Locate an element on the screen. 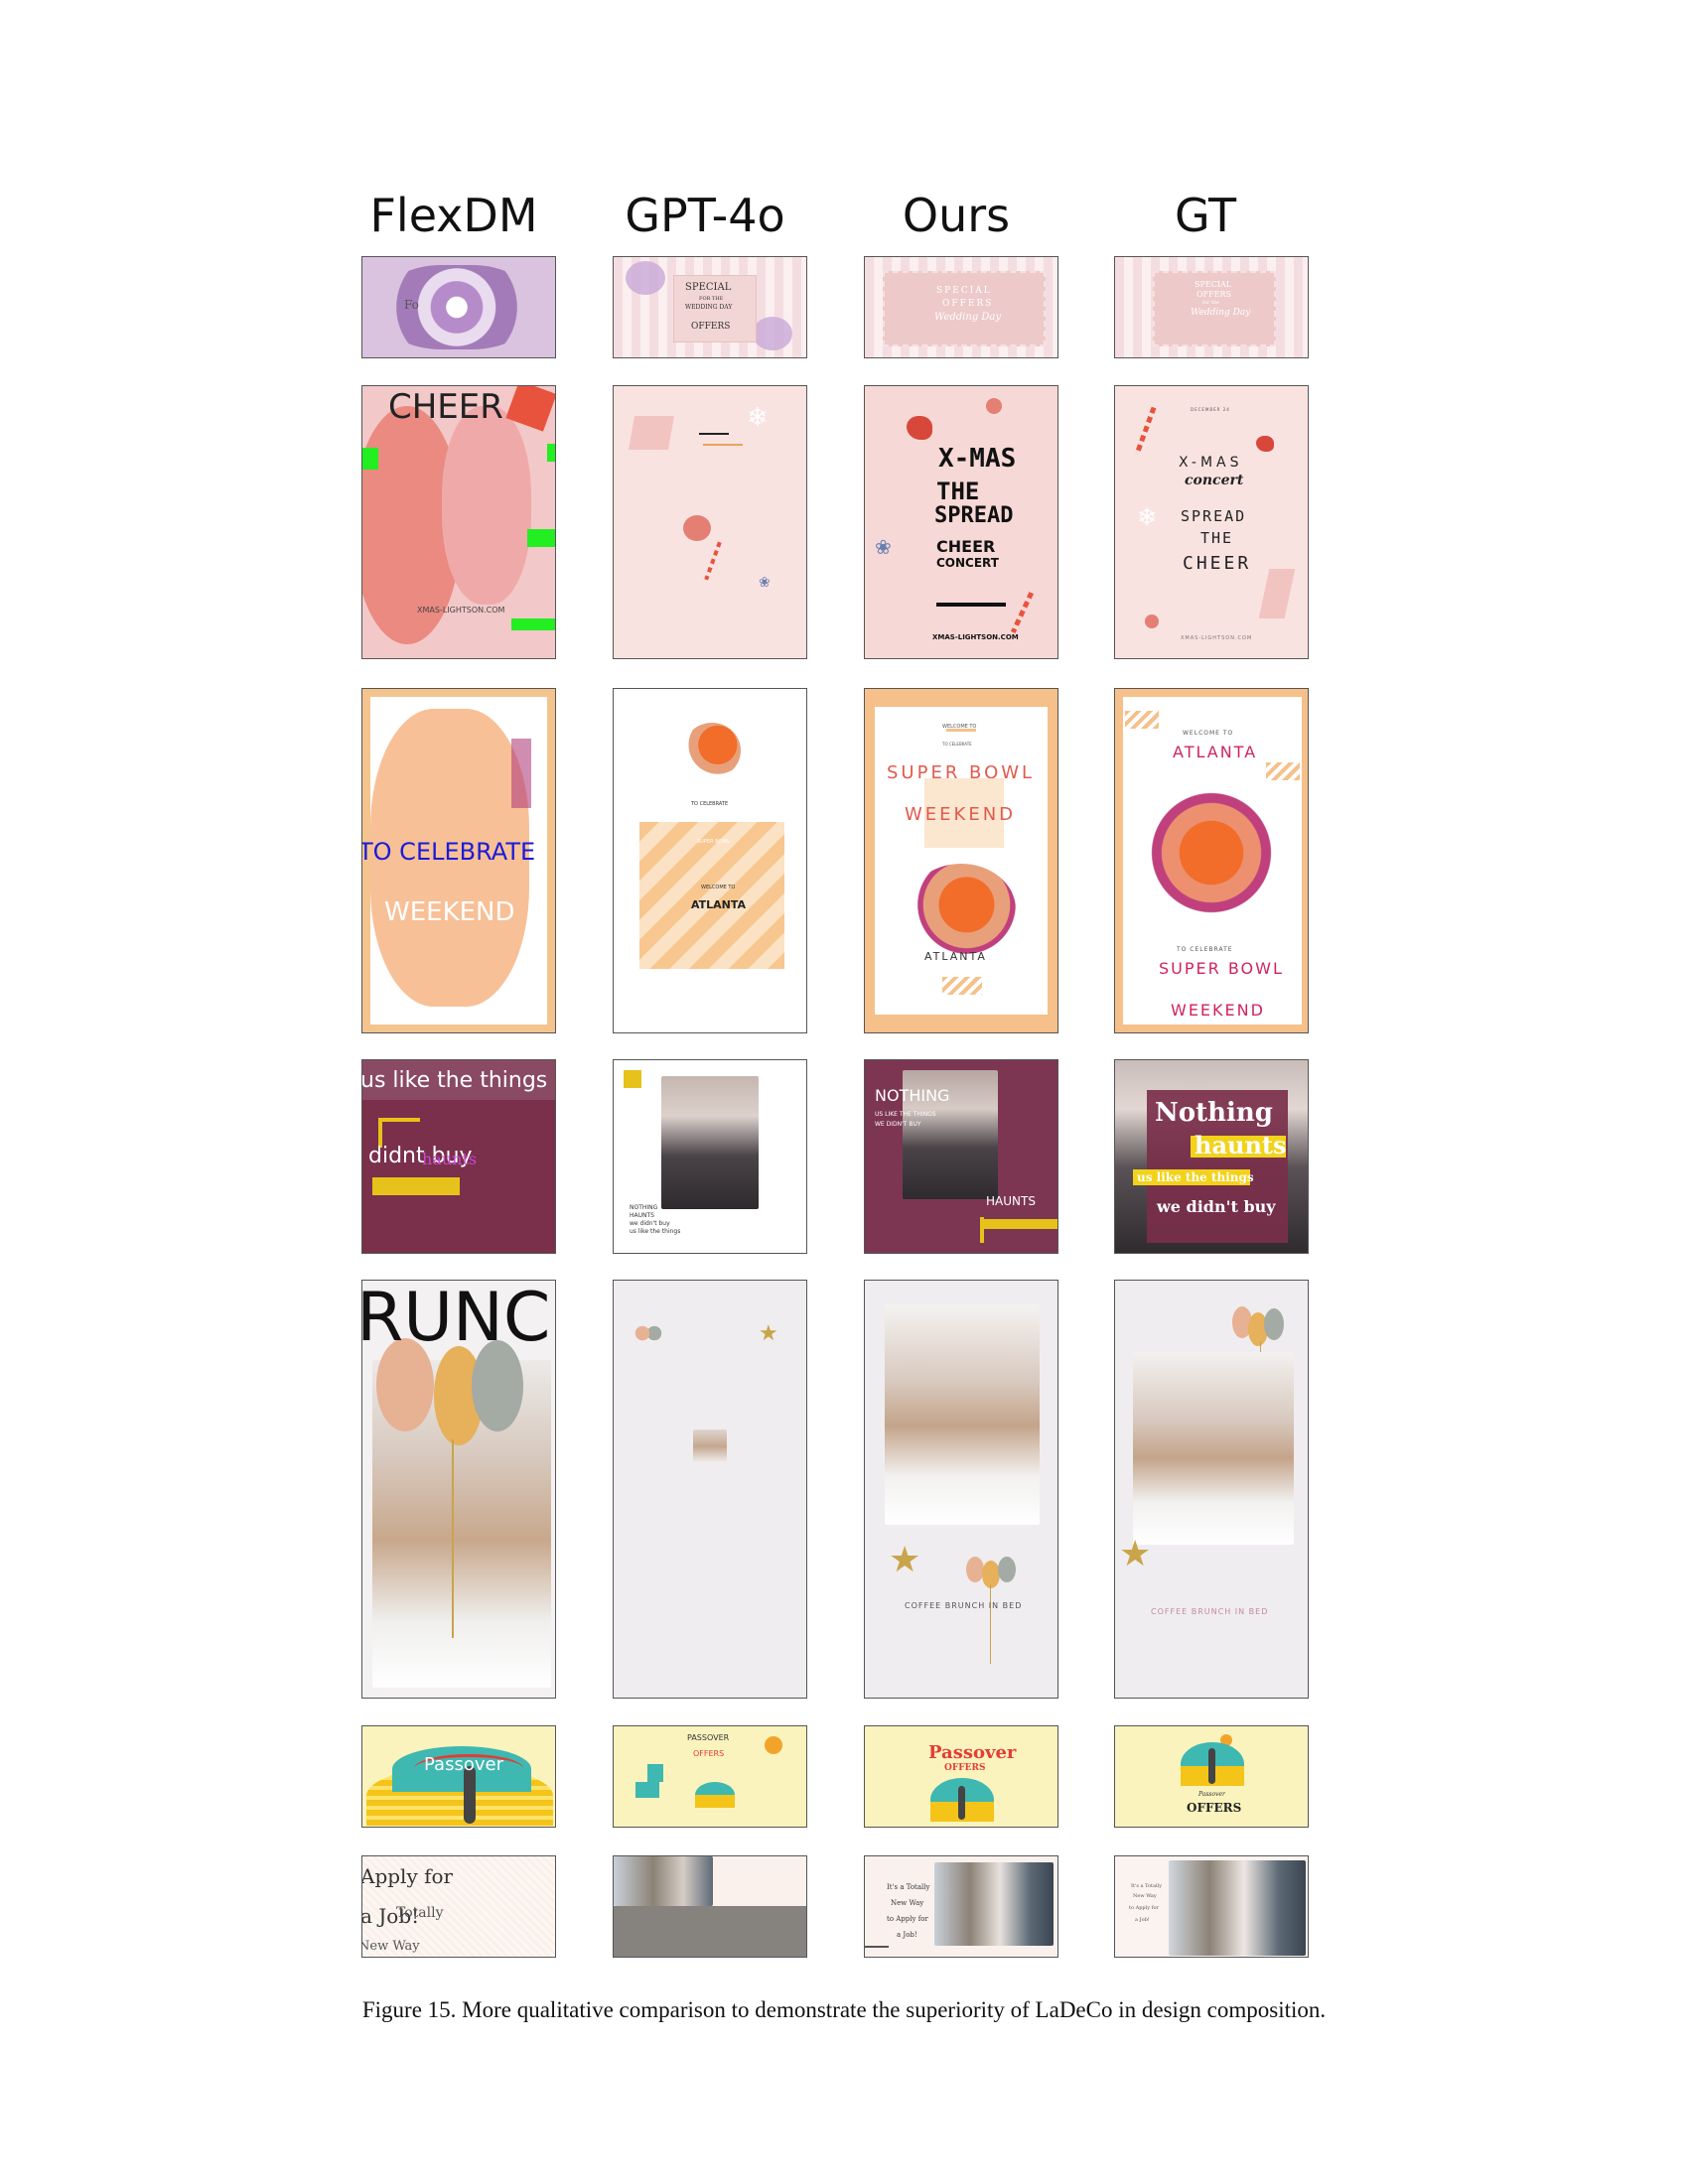  wedding-gpt-special: SPECIAL is located at coordinates (708, 287).